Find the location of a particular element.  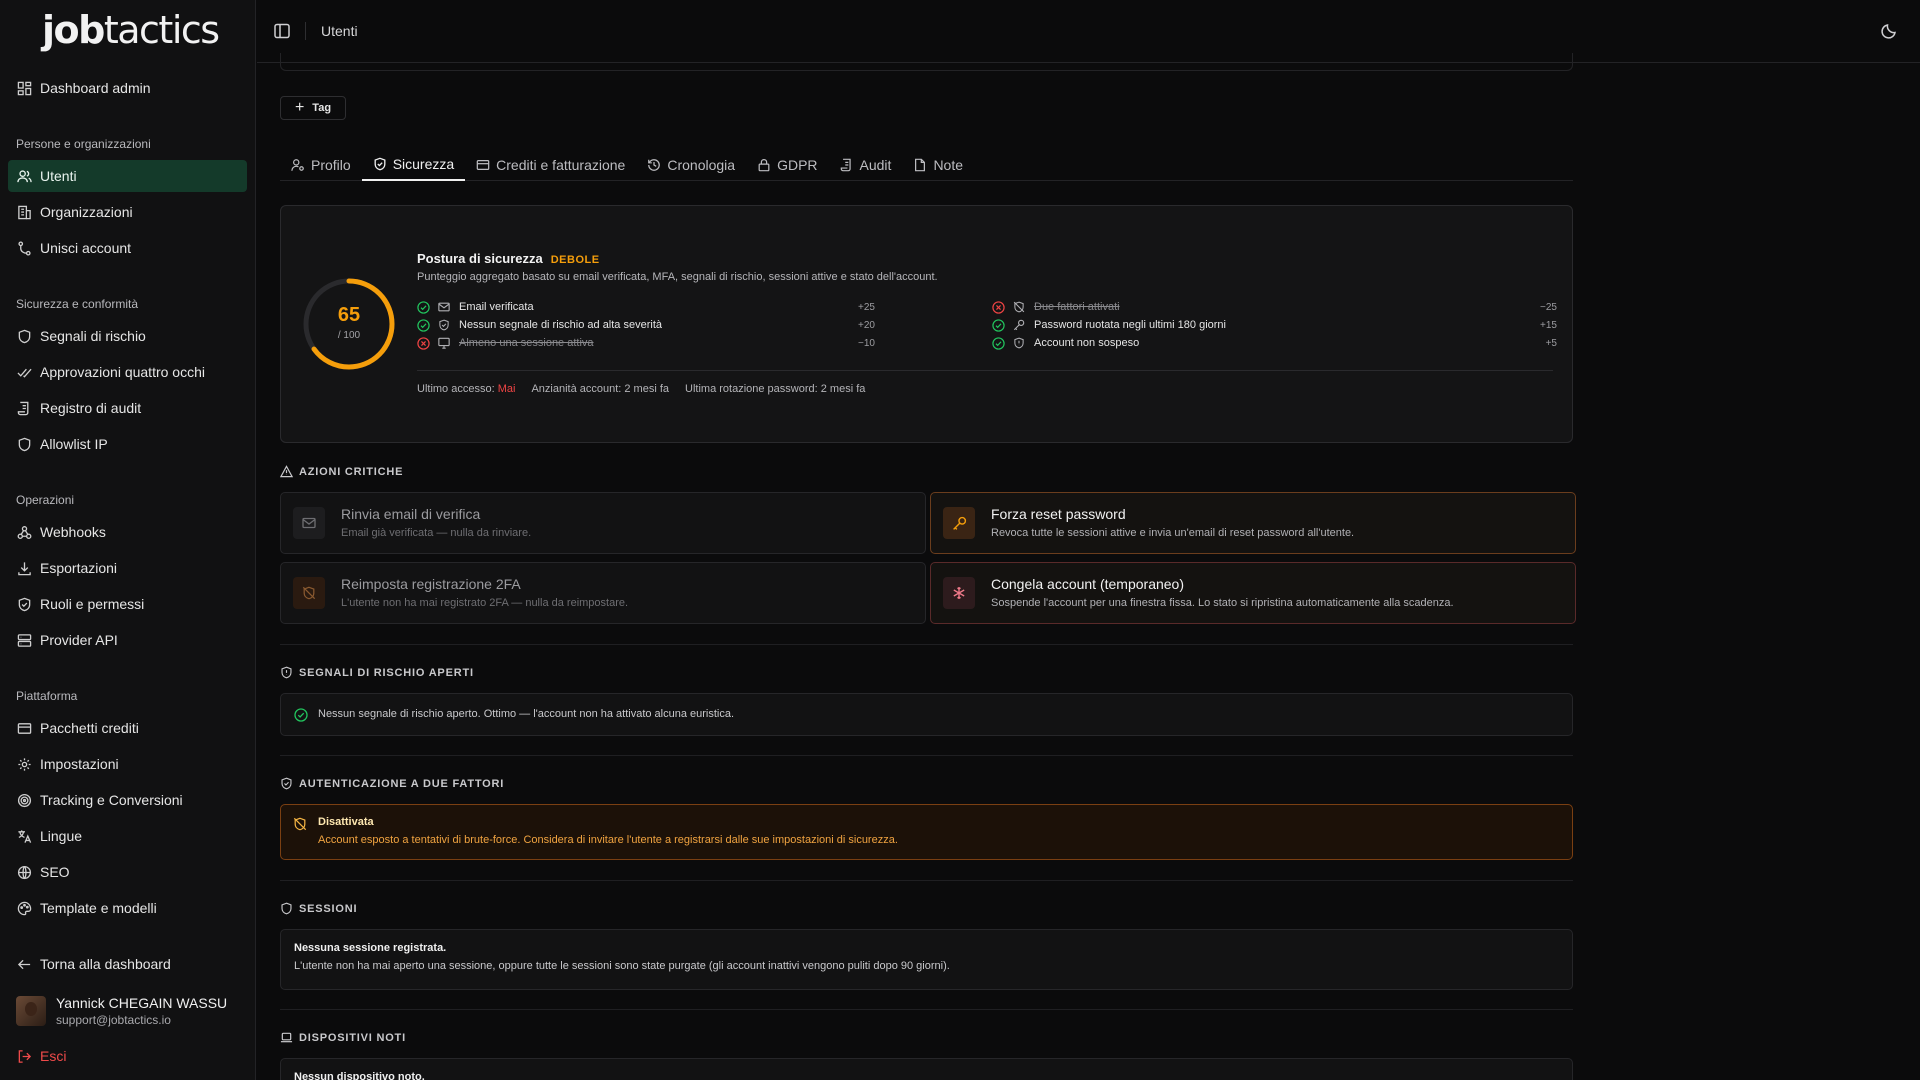

tab-note: Note is located at coordinates (938, 165).